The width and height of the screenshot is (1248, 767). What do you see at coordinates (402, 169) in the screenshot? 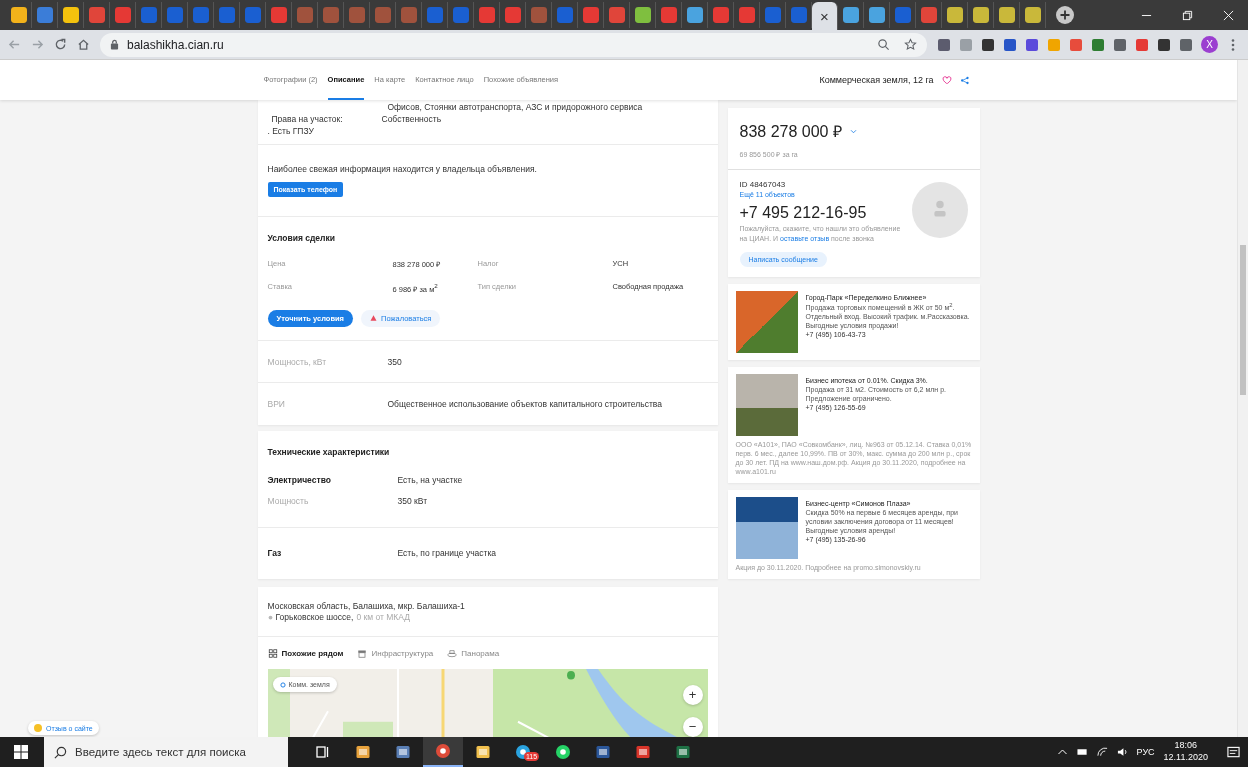
I see `info-text: Наиболее свежая информация находится у владельца объявления.` at bounding box center [402, 169].